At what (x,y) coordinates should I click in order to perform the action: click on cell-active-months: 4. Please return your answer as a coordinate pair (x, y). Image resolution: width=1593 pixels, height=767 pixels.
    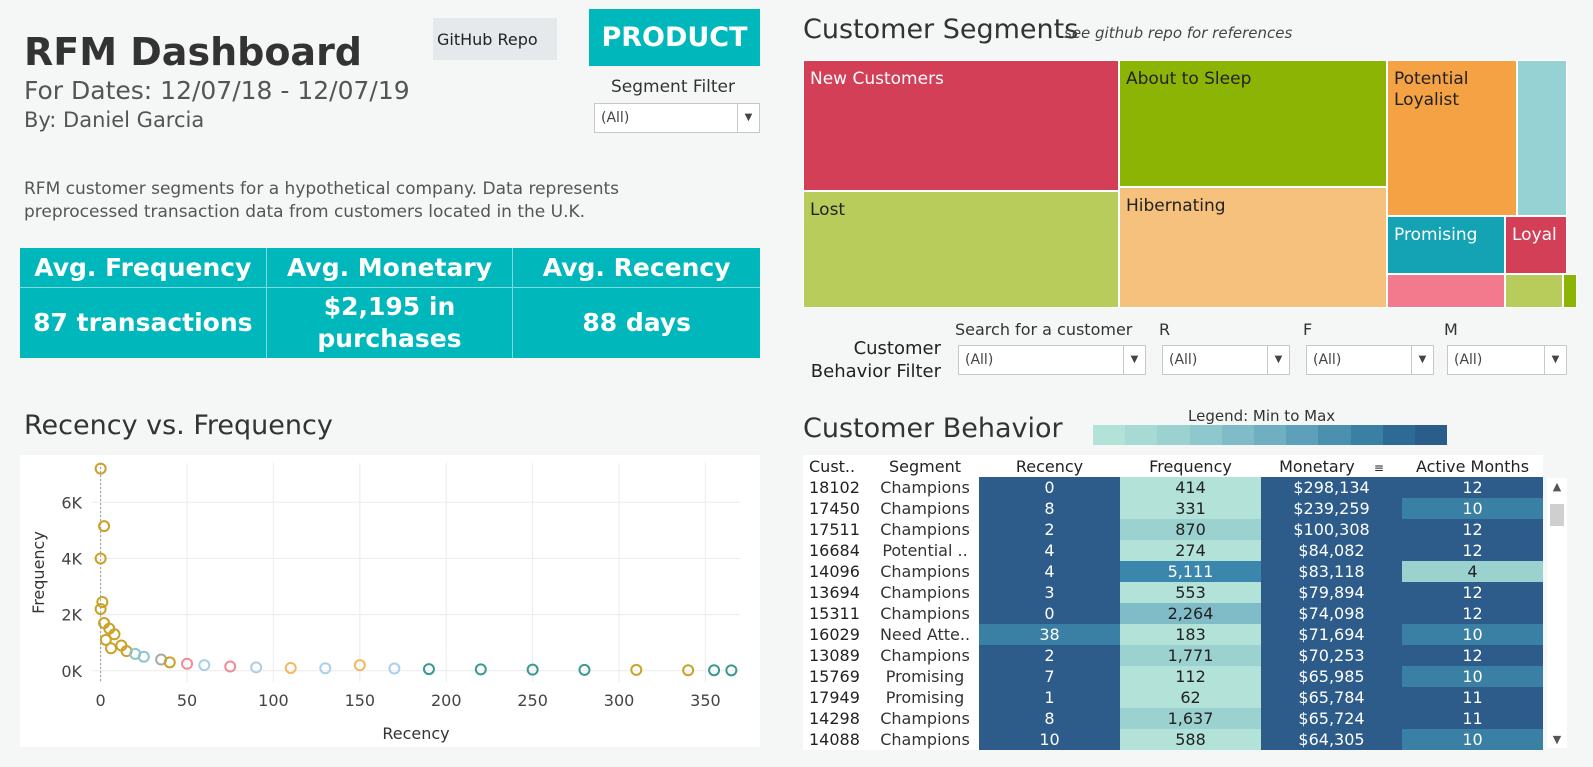
    Looking at the image, I should click on (1472, 571).